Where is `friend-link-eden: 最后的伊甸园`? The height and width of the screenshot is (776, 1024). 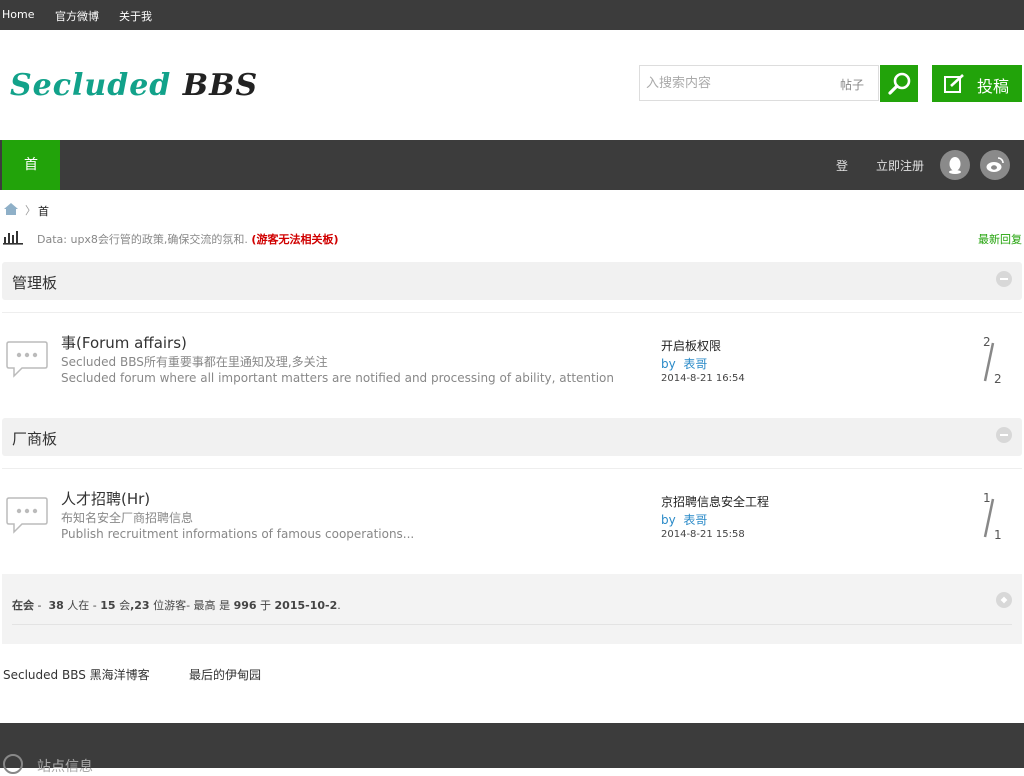 friend-link-eden: 最后的伊甸园 is located at coordinates (225, 674).